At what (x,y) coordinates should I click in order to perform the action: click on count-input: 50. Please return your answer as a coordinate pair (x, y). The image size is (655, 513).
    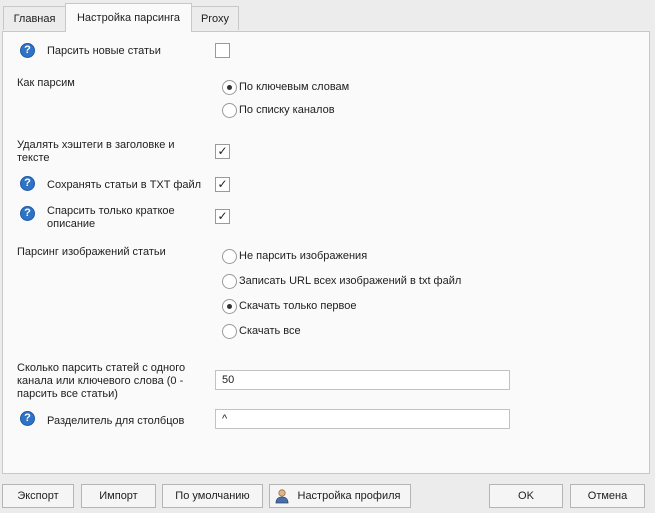
    Looking at the image, I should click on (362, 380).